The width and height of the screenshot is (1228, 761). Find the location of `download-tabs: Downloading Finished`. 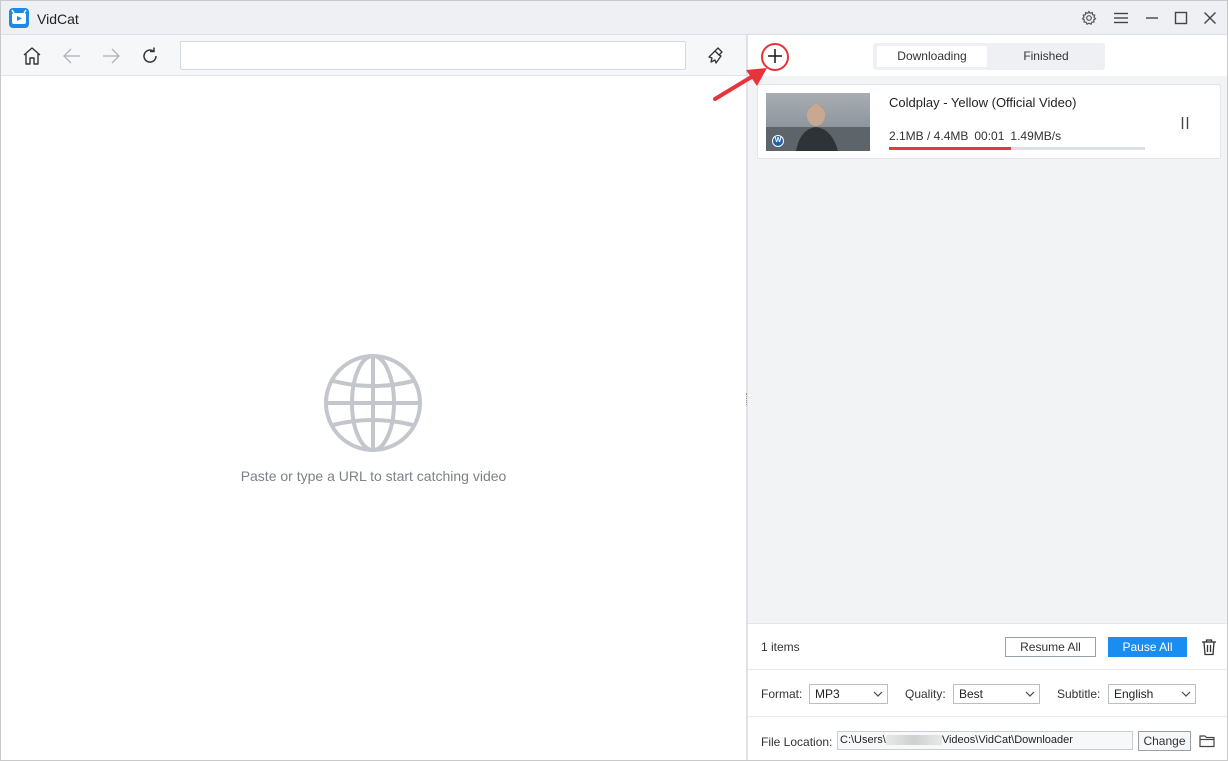

download-tabs: Downloading Finished is located at coordinates (989, 56).